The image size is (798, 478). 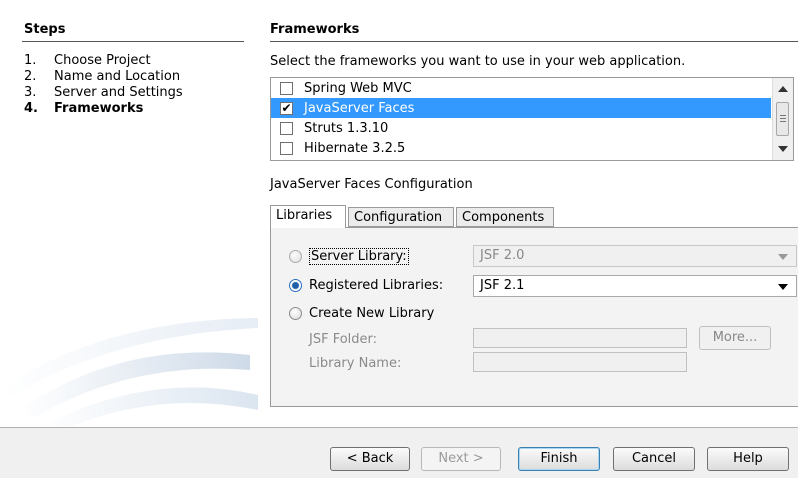 I want to click on server-library-option: Server Library:, so click(x=349, y=256).